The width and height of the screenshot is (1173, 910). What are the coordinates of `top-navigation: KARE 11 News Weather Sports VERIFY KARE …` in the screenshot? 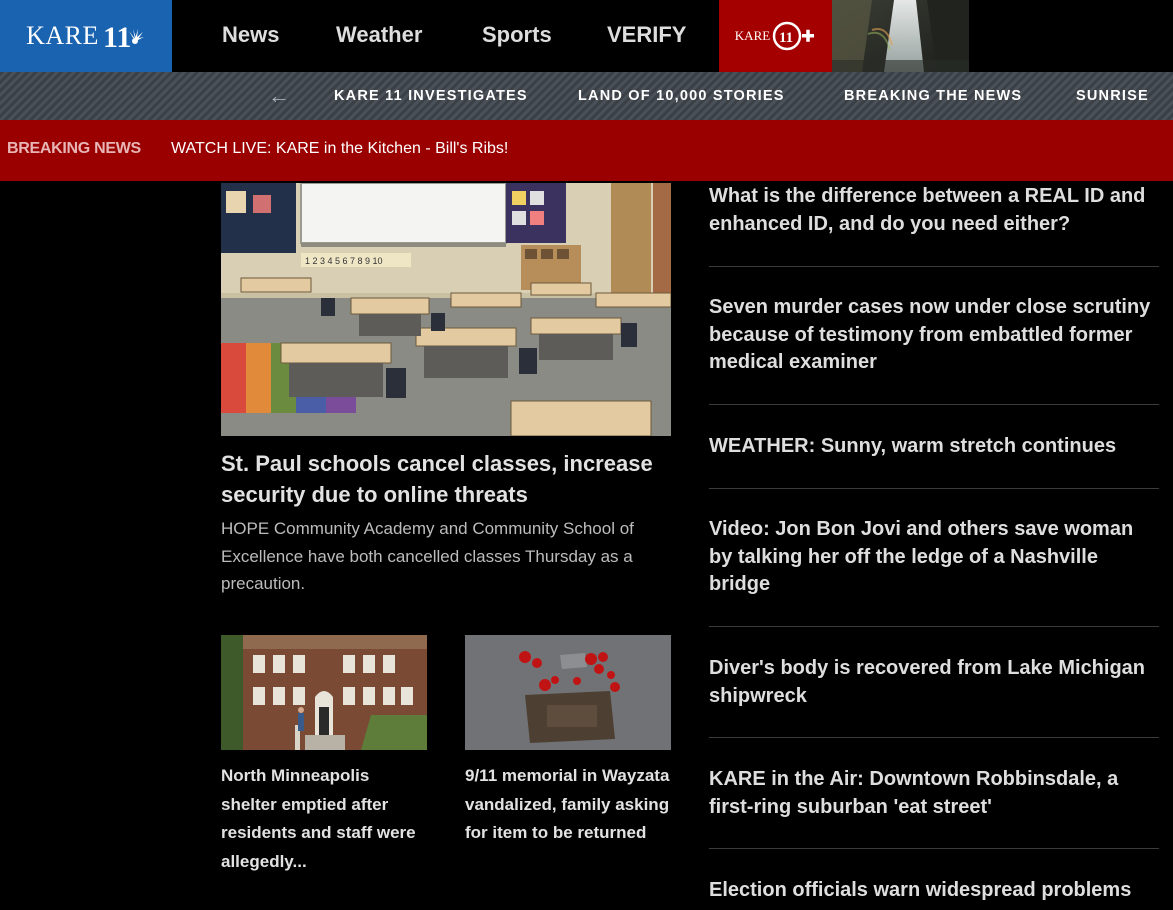 It's located at (586, 36).